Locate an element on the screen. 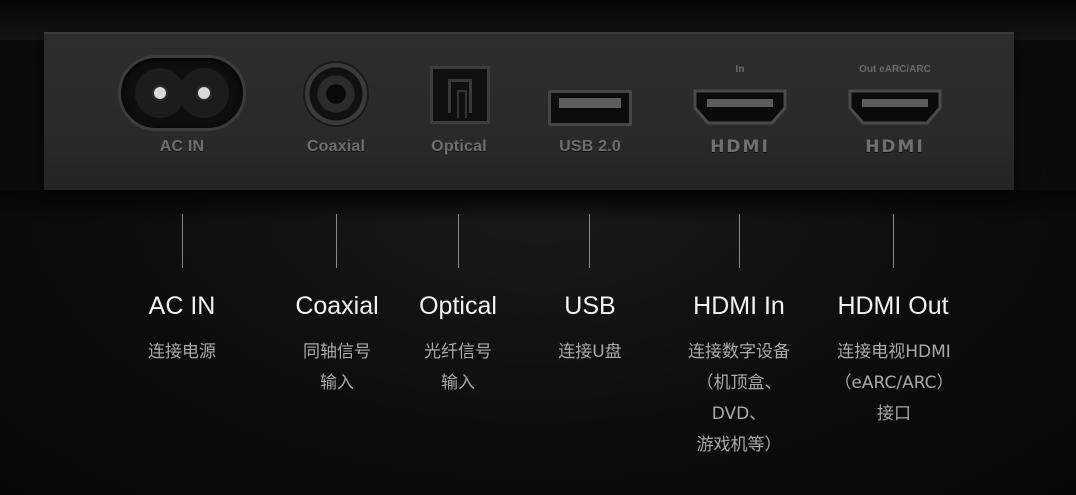 This screenshot has width=1076, height=495. desc-optical: 光纤信号 输入 is located at coordinates (458, 368).